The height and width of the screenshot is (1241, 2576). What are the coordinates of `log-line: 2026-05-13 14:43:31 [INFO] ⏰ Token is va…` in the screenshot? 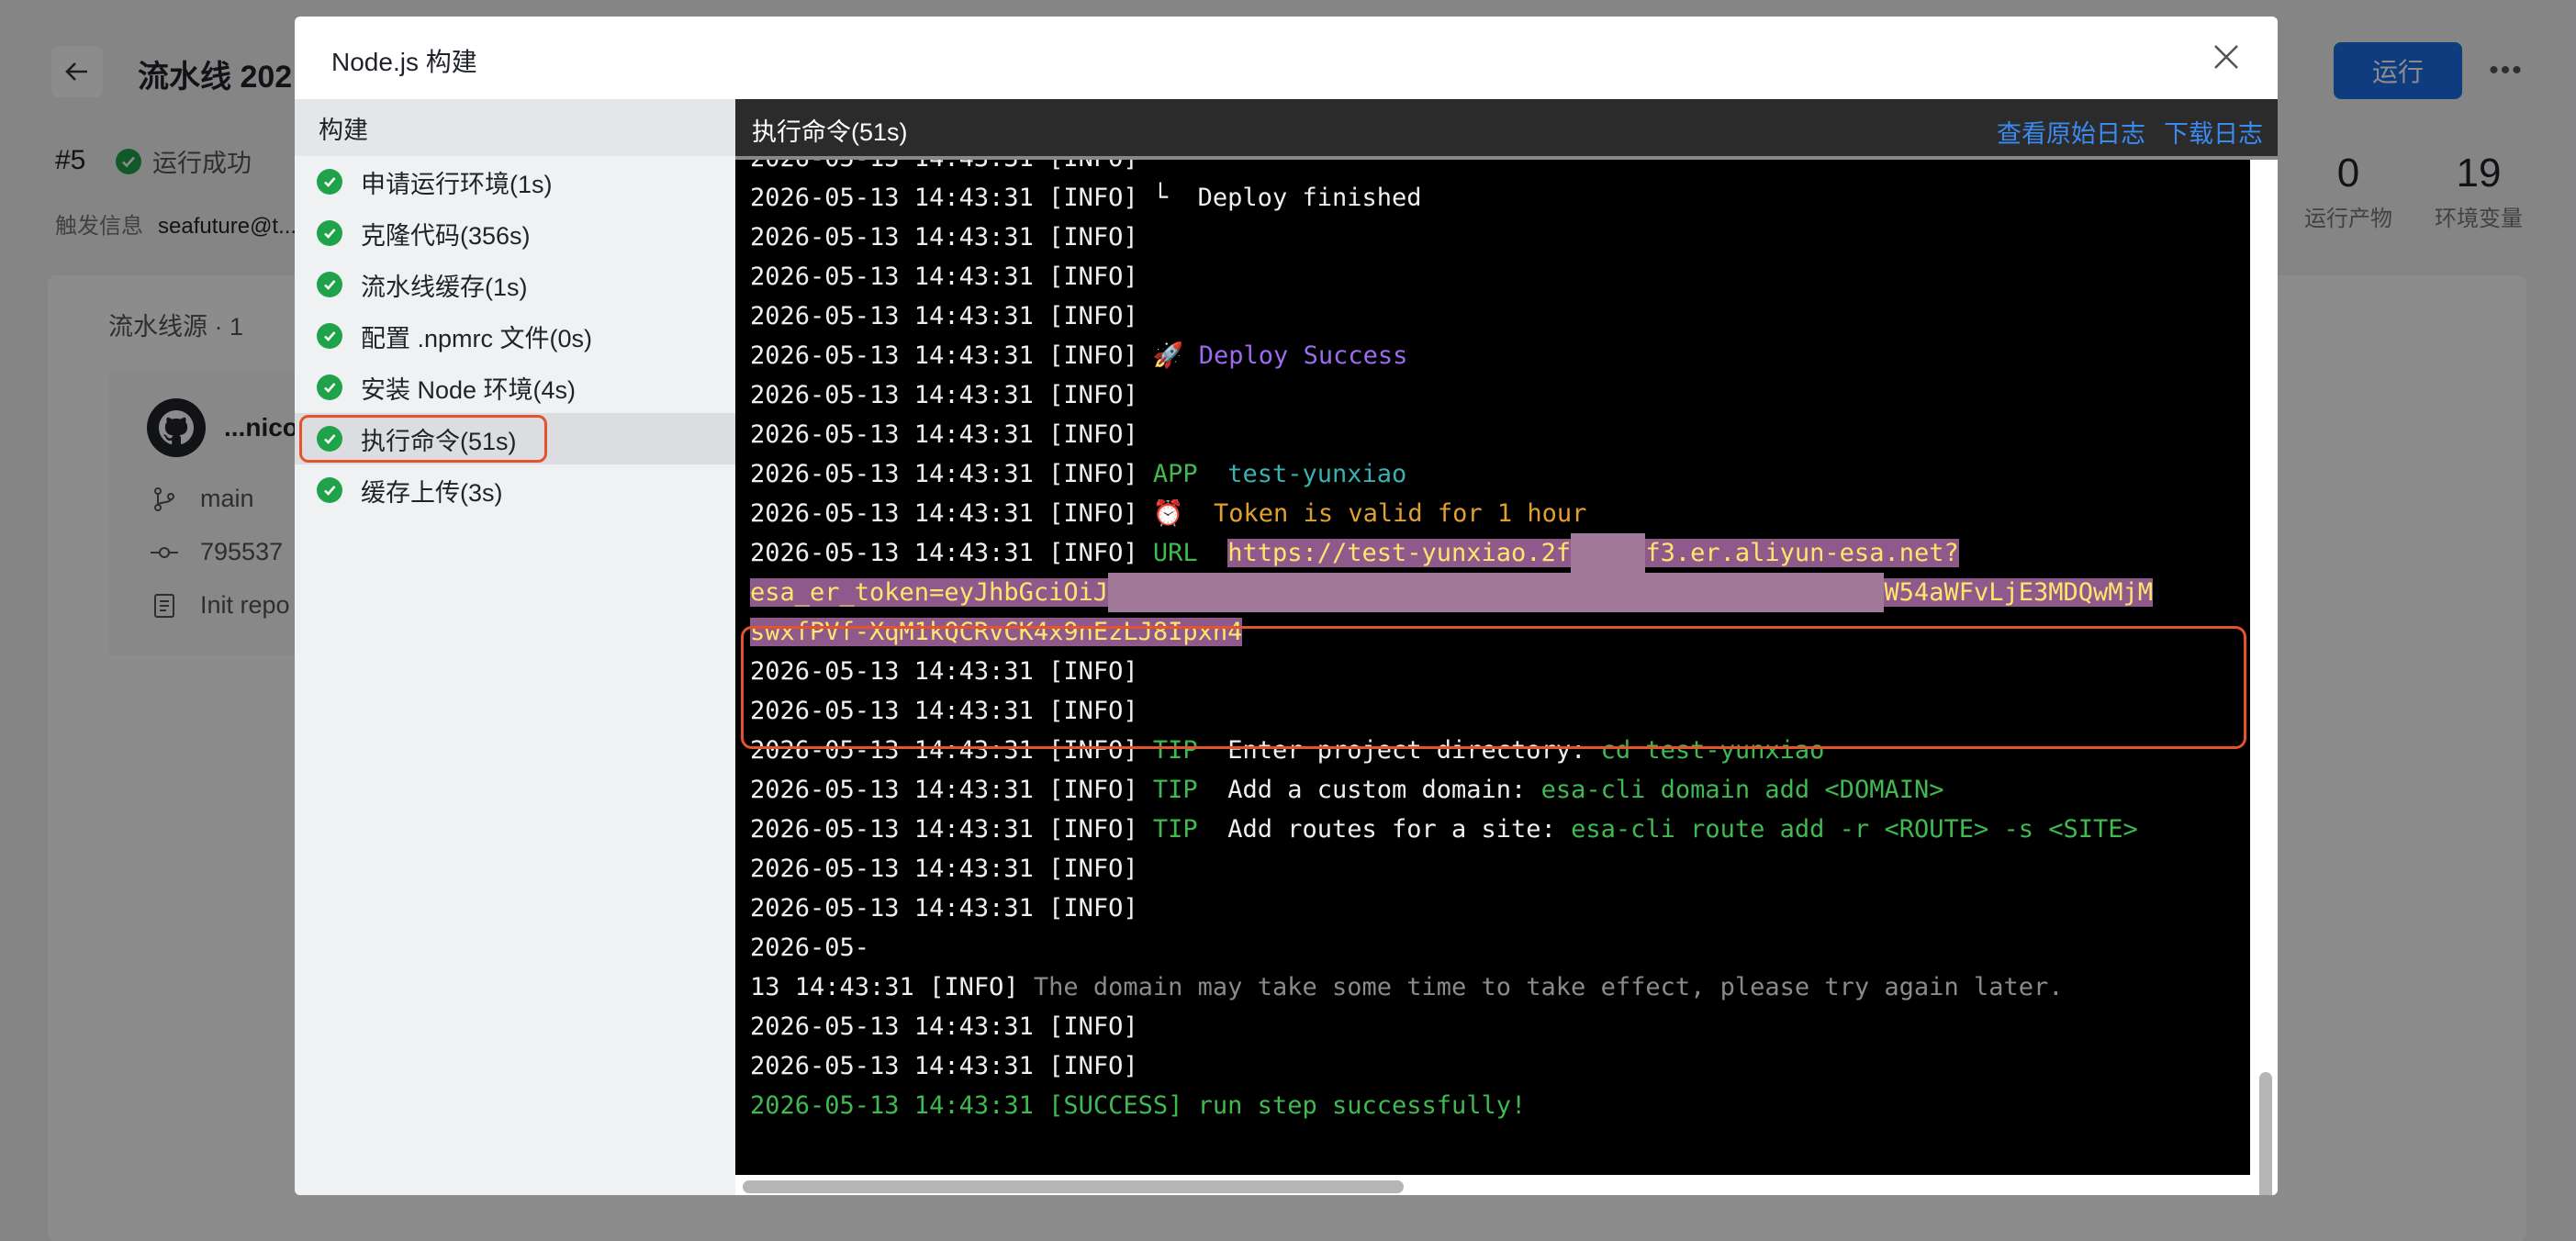 It's located at (1500, 513).